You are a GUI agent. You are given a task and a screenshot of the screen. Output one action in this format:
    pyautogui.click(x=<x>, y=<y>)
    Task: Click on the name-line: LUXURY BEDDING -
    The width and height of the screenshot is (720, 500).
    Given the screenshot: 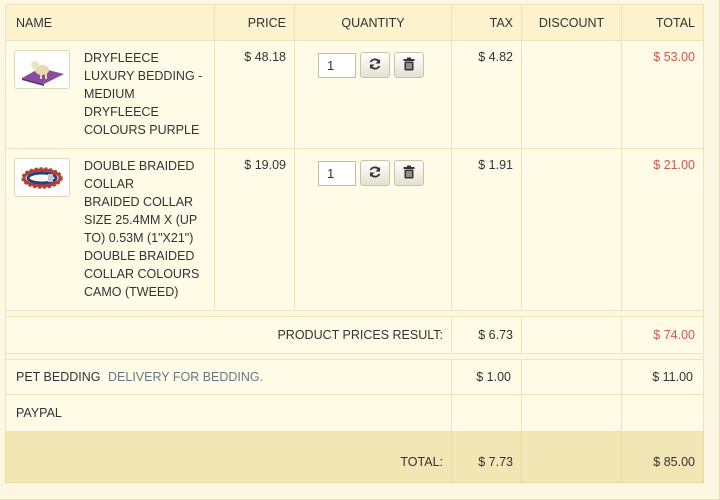 What is the action you would take?
    pyautogui.click(x=143, y=76)
    